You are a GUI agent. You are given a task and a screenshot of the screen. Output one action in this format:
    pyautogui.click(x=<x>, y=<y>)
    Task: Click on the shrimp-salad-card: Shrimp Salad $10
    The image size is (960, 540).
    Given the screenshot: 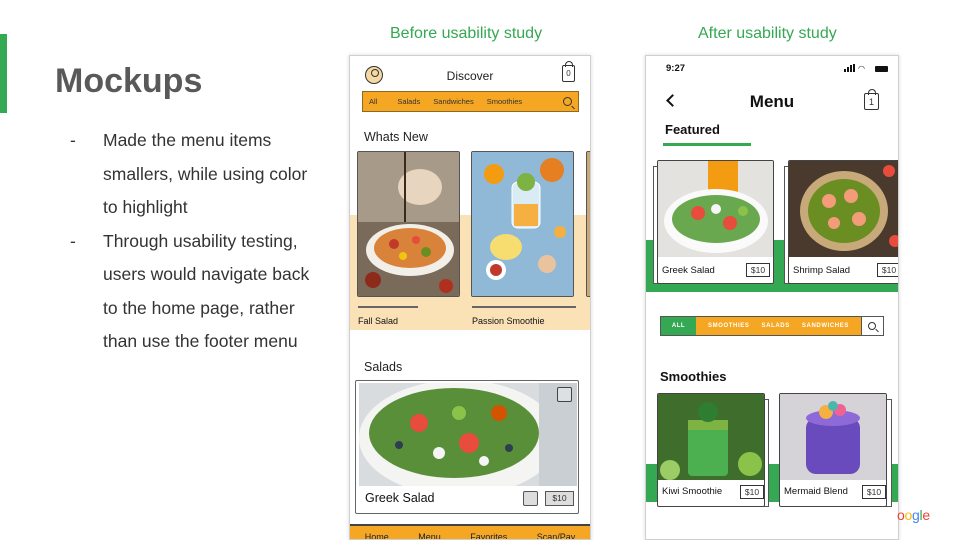 What is the action you would take?
    pyautogui.click(x=843, y=222)
    